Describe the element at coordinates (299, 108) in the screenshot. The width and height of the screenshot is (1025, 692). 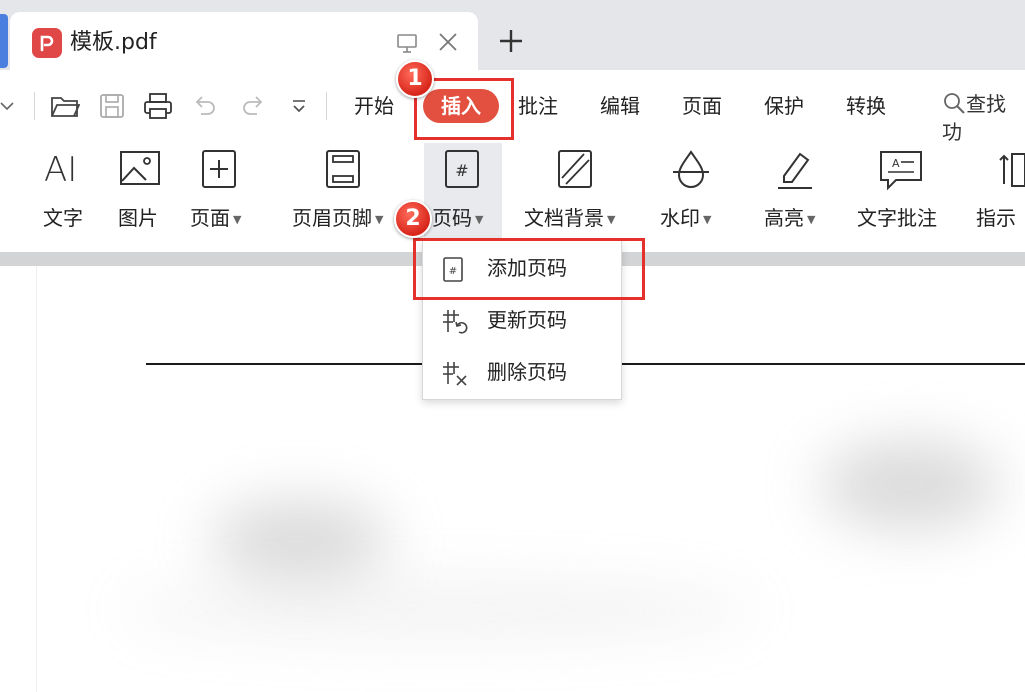
I see `customize-toolbar-icon` at that location.